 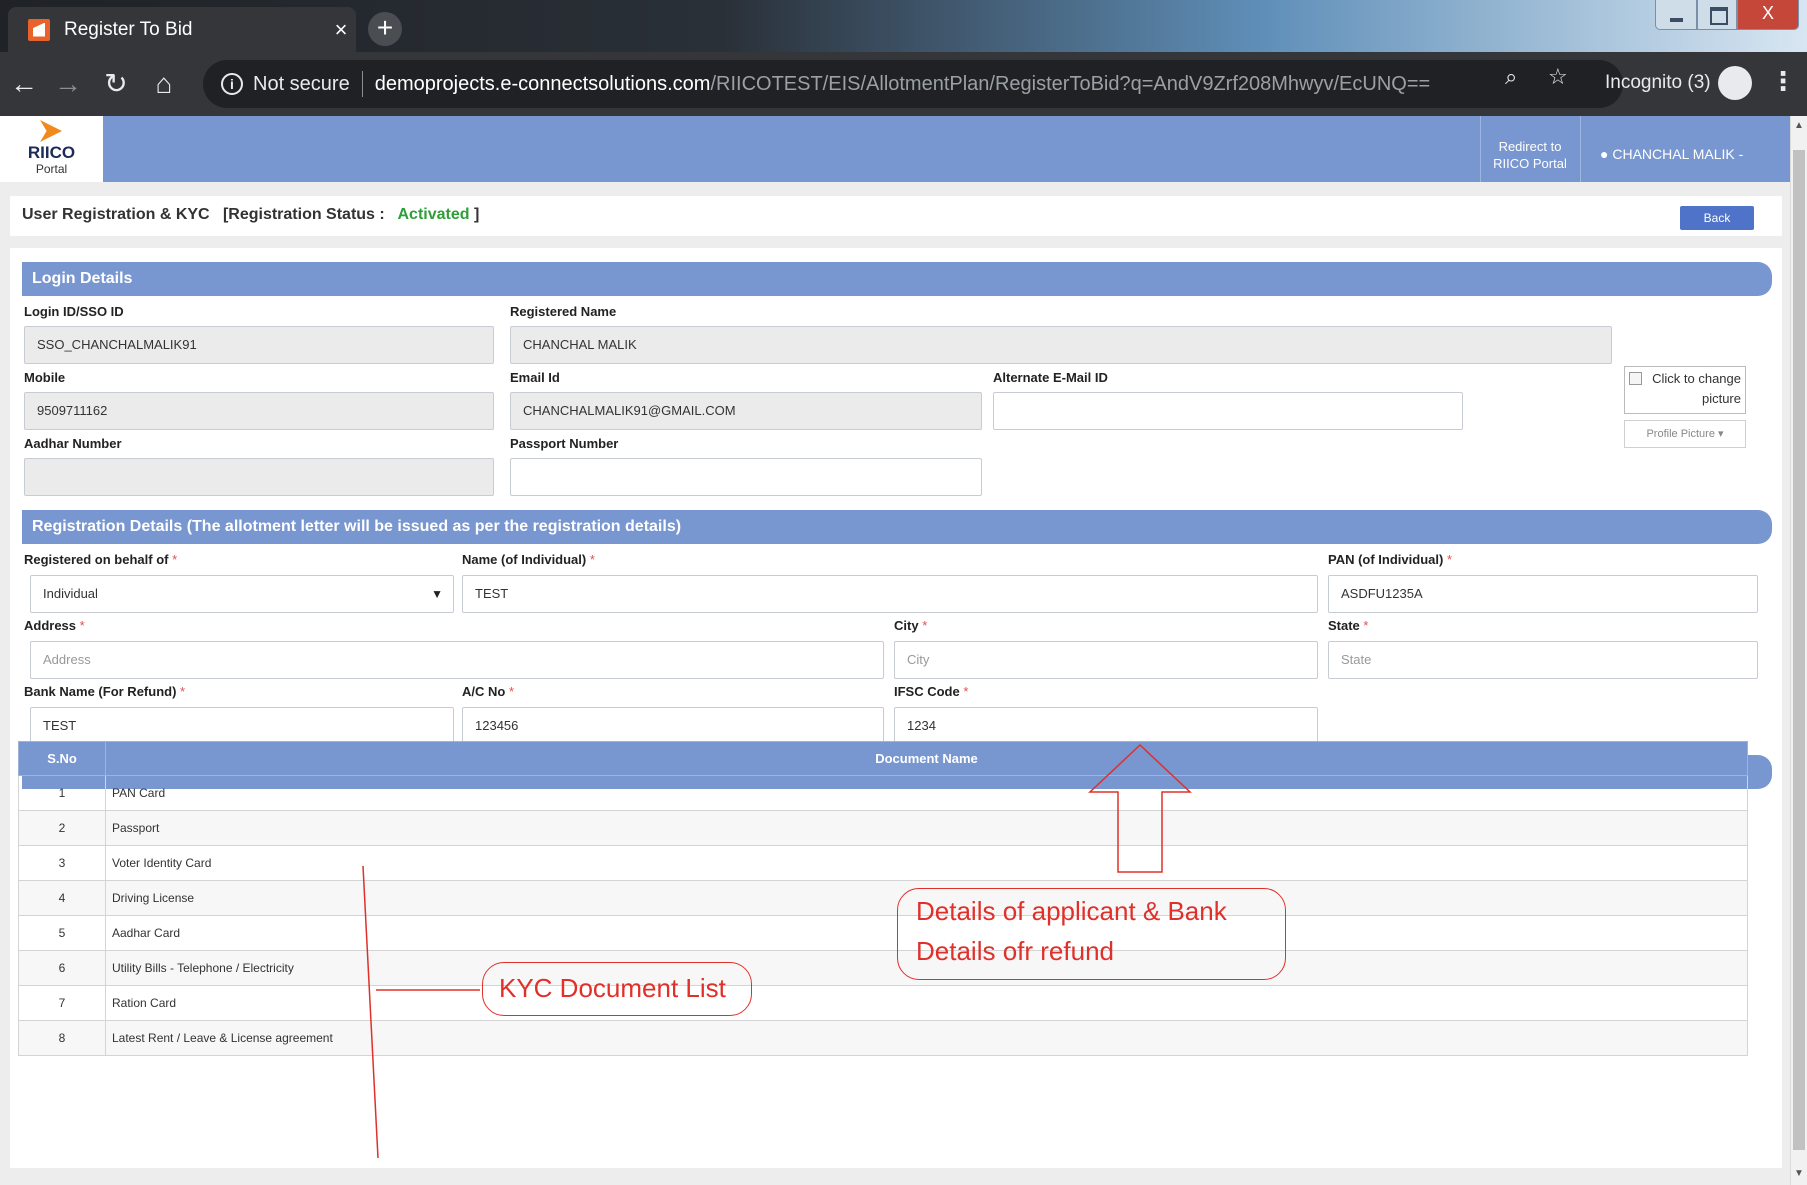 I want to click on address-label: Address *, so click(x=54, y=625).